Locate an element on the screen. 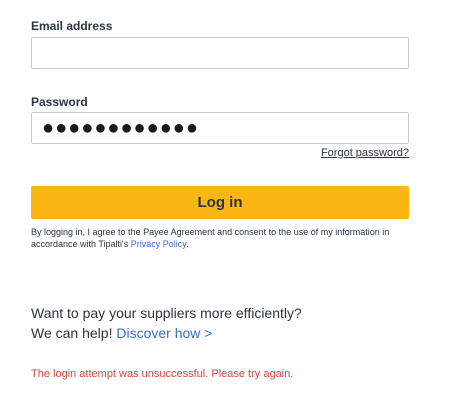 The height and width of the screenshot is (415, 474). privacy-policy-link: Privacy Policy is located at coordinates (158, 244).